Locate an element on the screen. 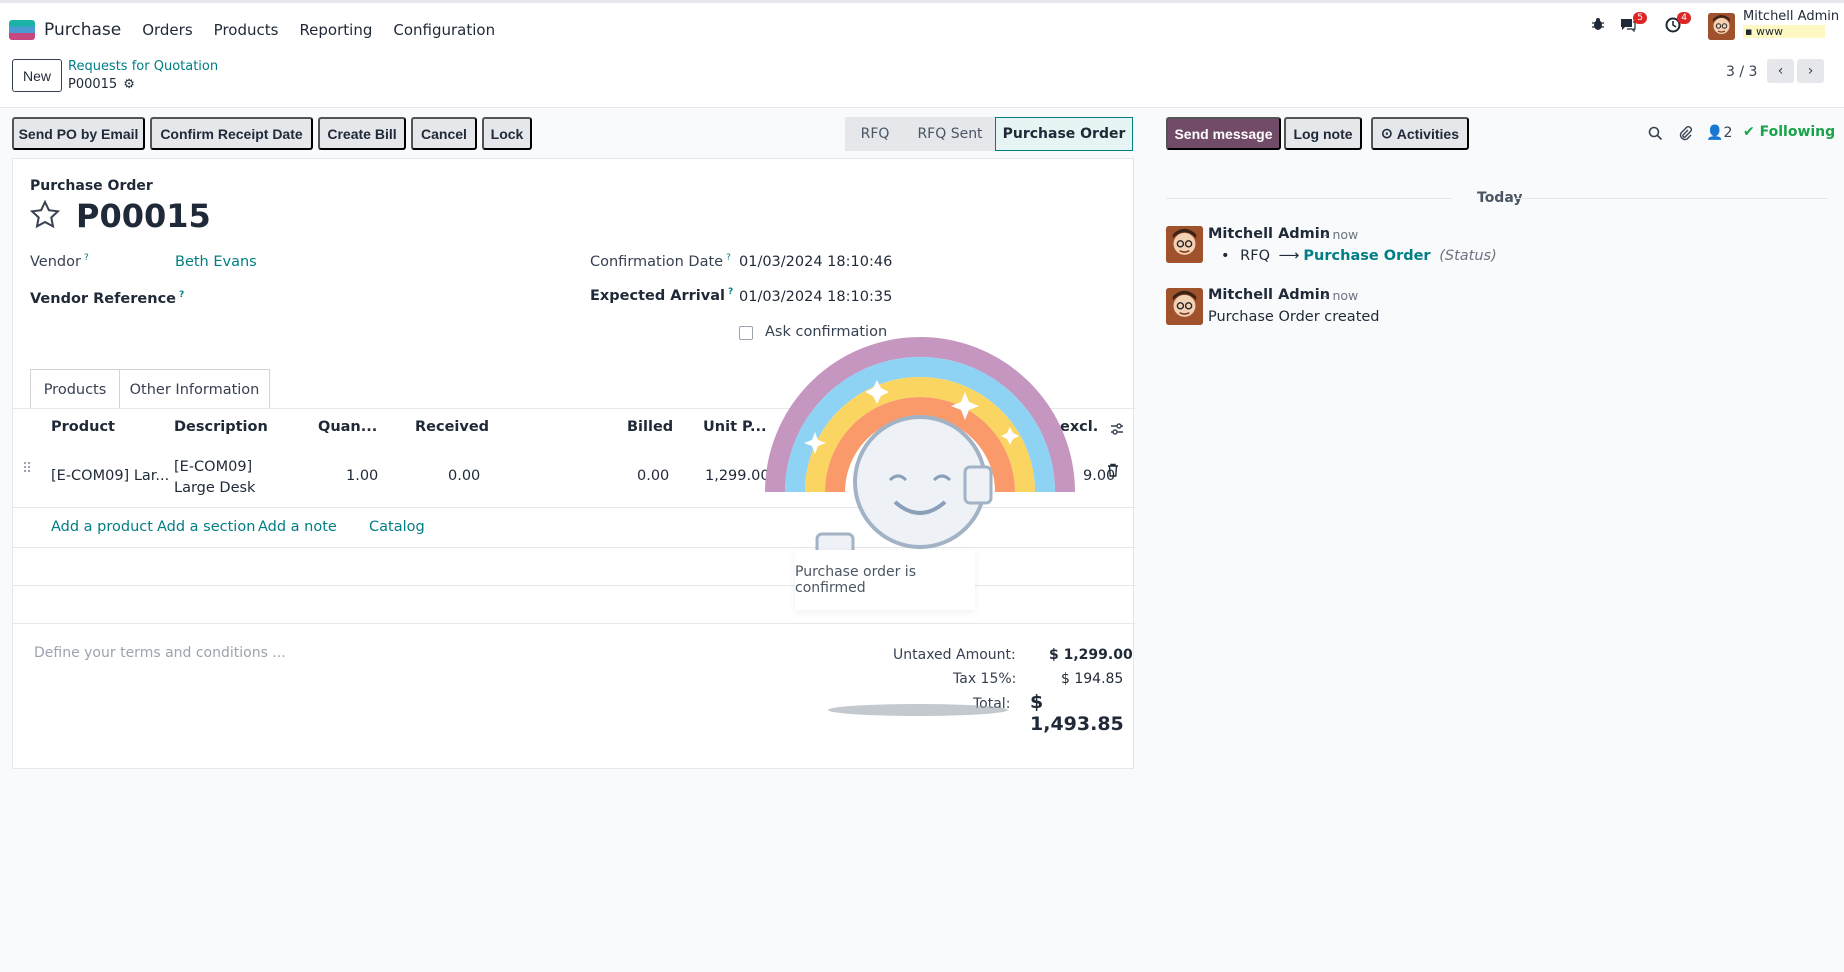 This screenshot has width=1844, height=972. ask-confirmation-checkbox is located at coordinates (746, 333).